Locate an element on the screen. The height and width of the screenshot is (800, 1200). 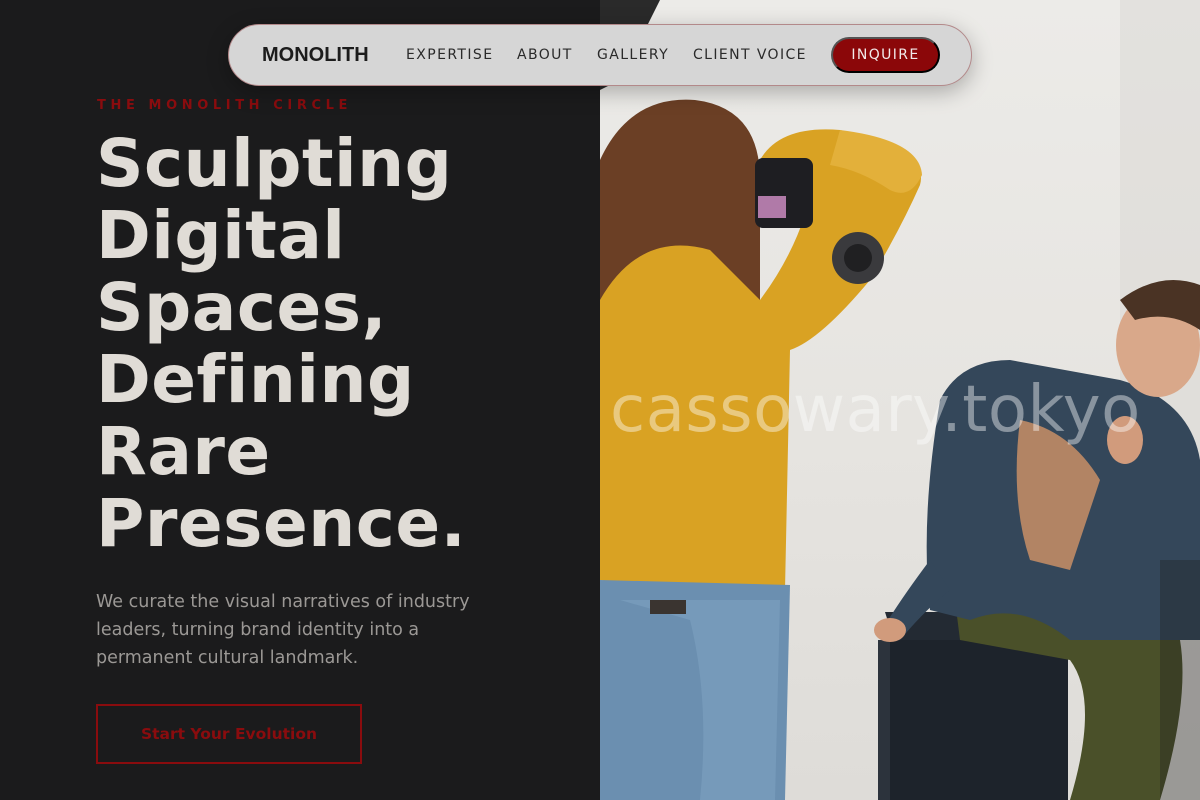
hero-eyebrow: THE MONOLITH CIRCLE is located at coordinates (224, 105).